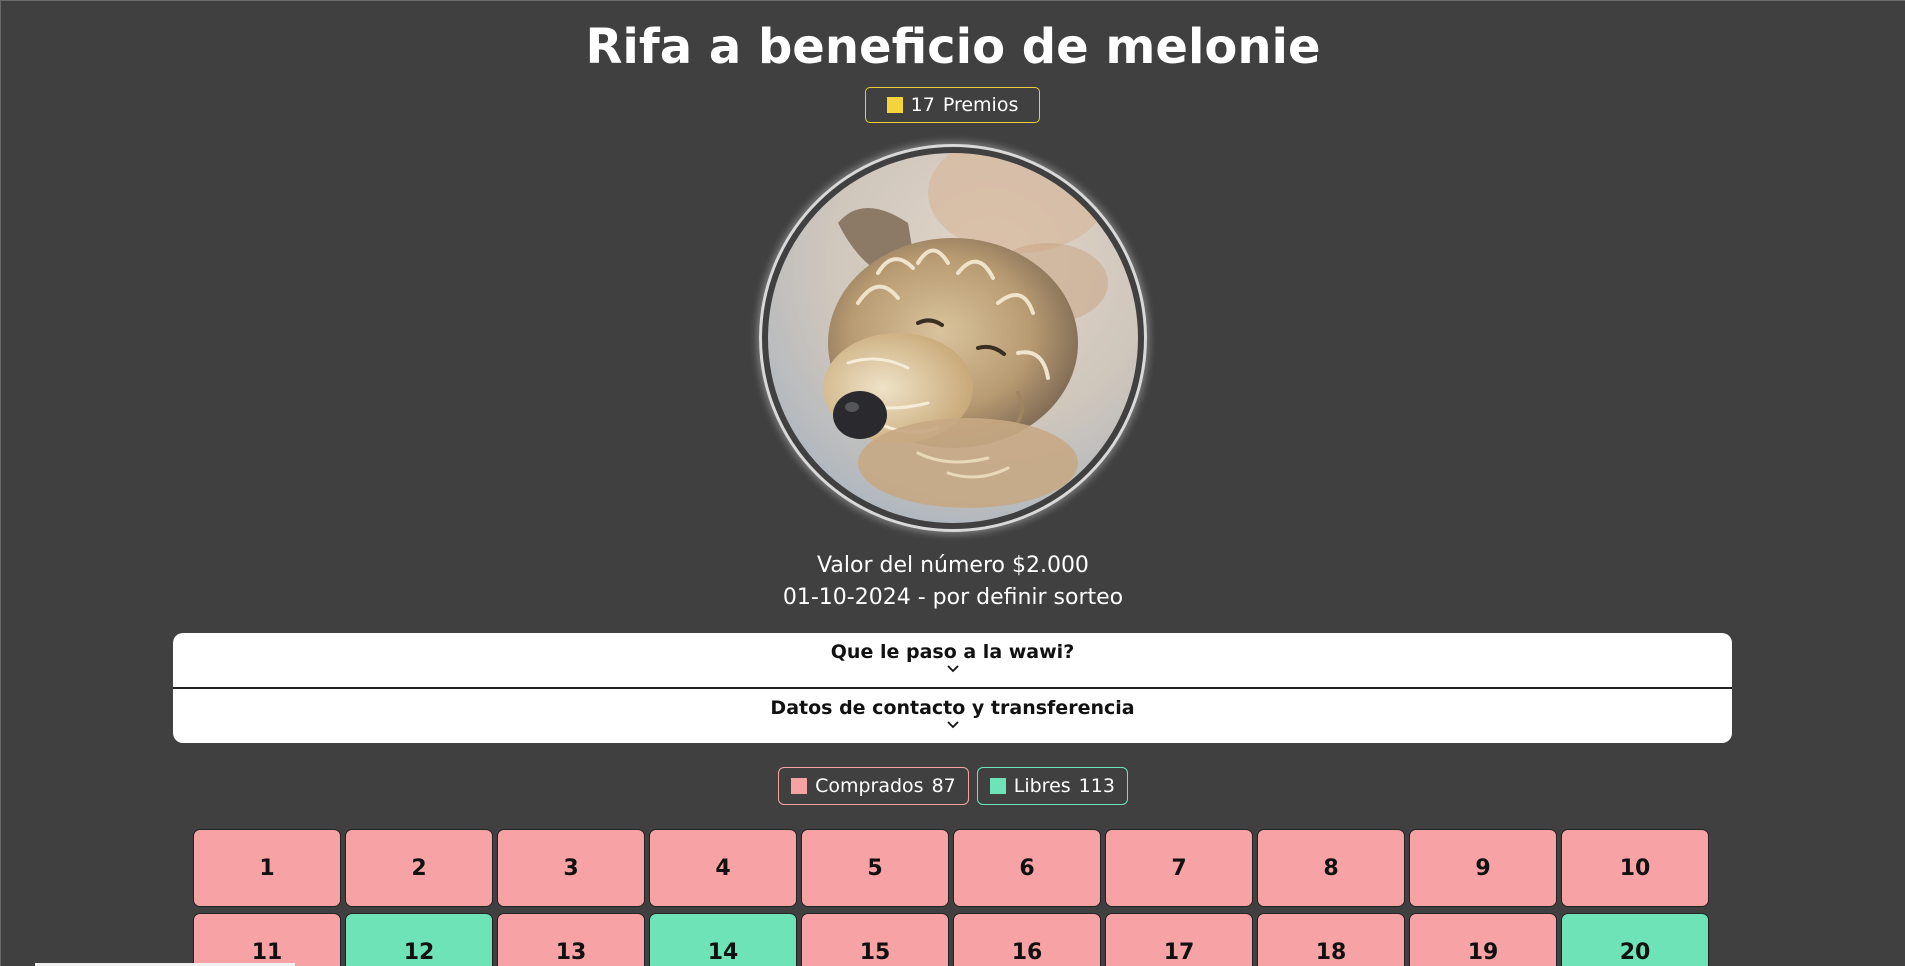 The width and height of the screenshot is (1905, 966). I want to click on raffle-number-cell: 3, so click(571, 868).